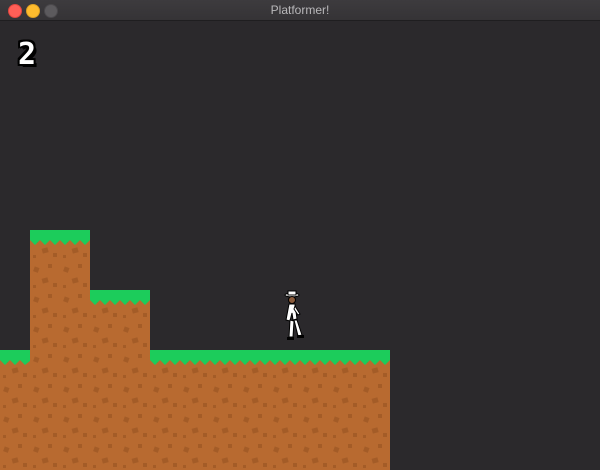  I want to click on player-sprite, so click(294, 315).